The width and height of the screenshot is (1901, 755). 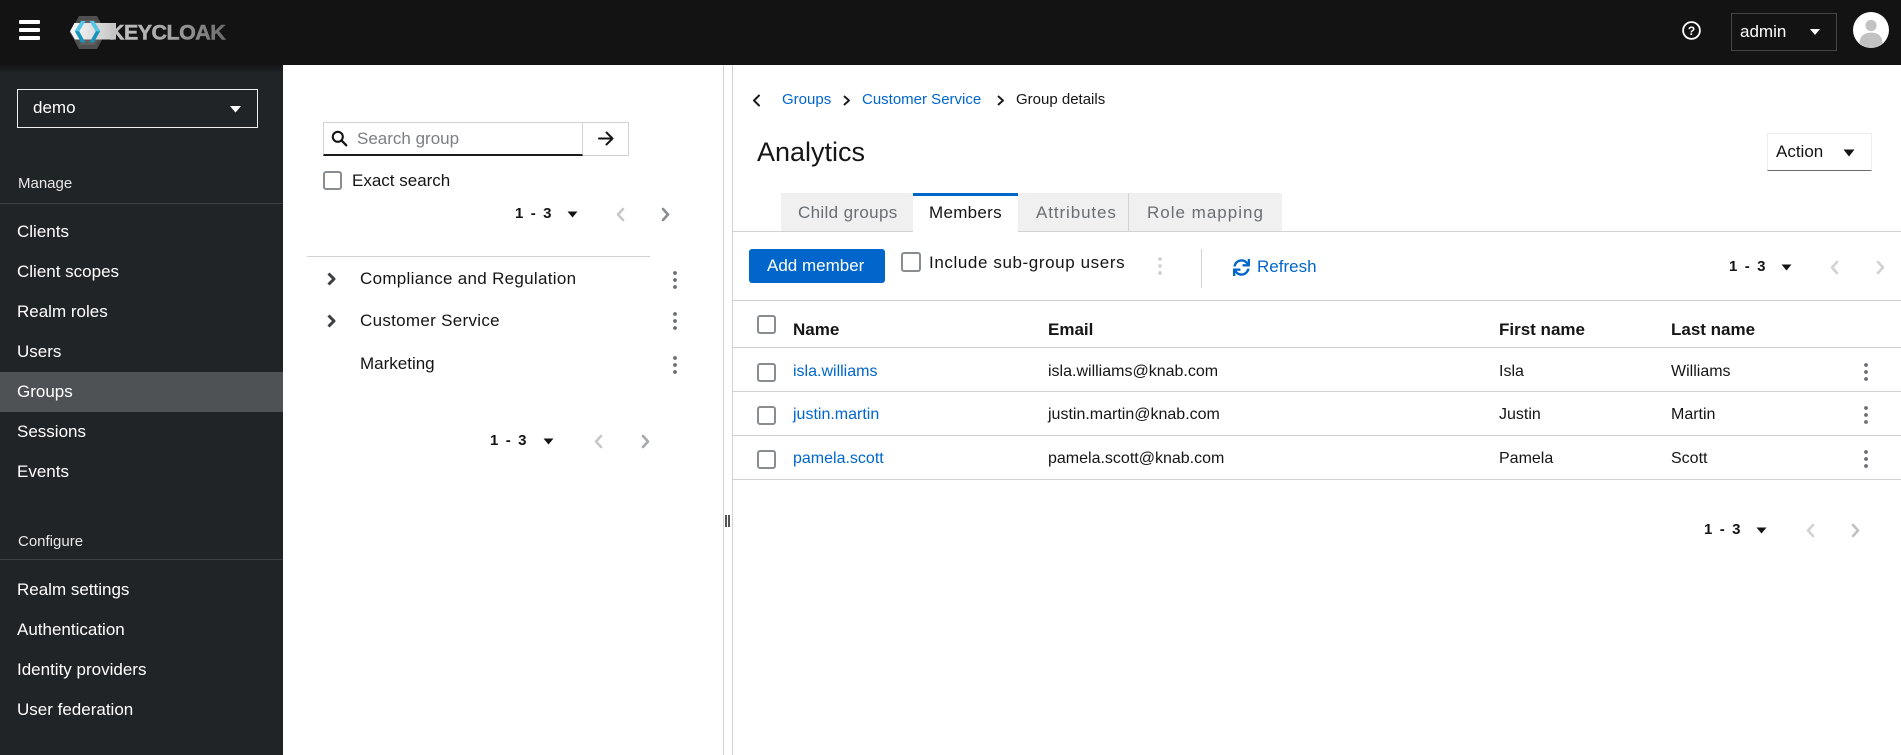 I want to click on svg-text: KEYCLOAK, so click(x=167, y=33).